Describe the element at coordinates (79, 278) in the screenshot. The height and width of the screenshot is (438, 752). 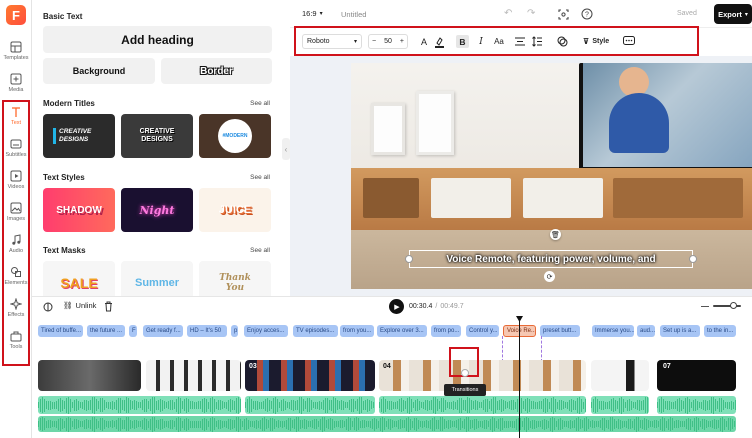
I see `text-mask-thumb-1: SALE` at that location.